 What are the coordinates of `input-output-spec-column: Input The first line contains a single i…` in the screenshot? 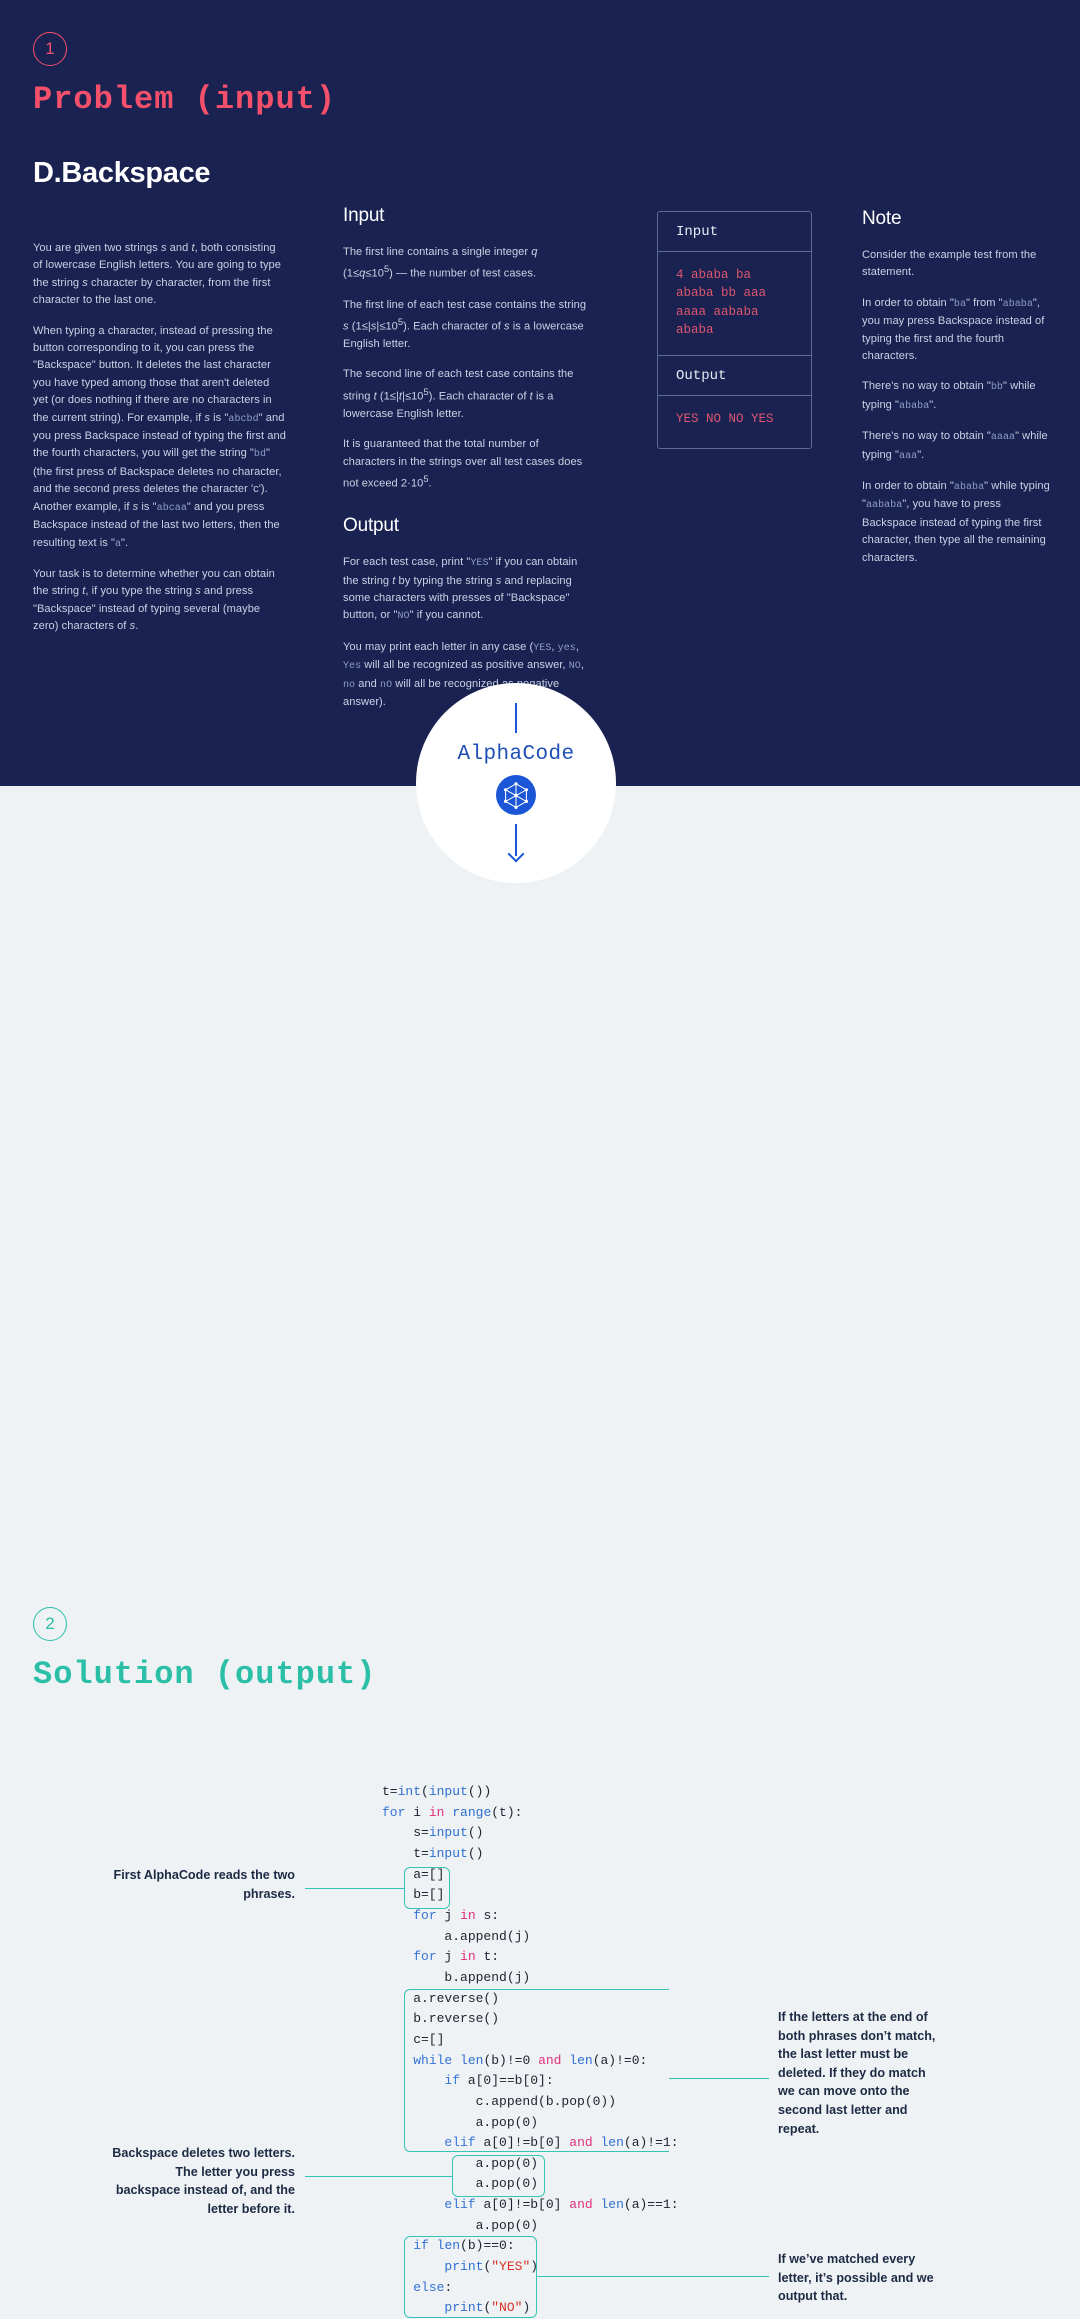 It's located at (465, 458).